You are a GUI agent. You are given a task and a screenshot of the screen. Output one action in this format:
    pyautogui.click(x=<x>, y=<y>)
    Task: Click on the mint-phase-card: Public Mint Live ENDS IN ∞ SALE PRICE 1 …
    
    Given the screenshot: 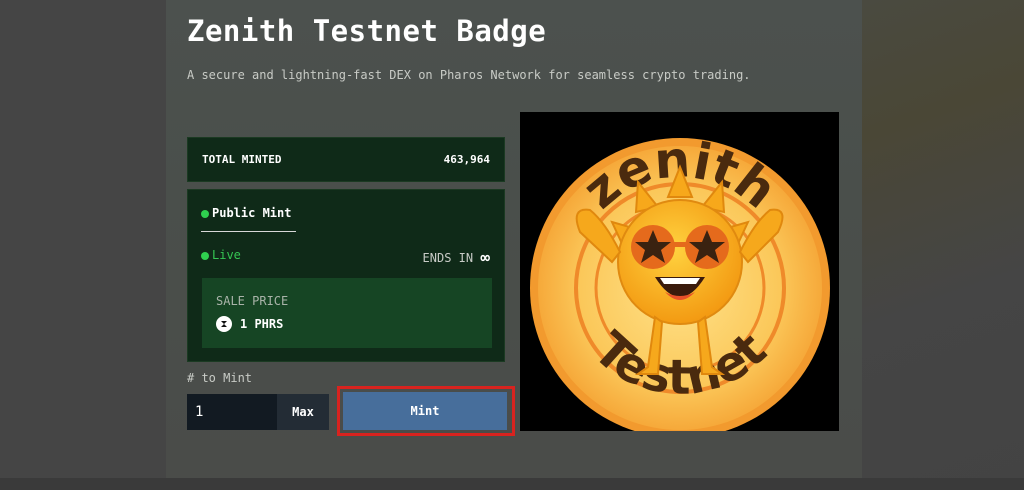 What is the action you would take?
    pyautogui.click(x=346, y=275)
    